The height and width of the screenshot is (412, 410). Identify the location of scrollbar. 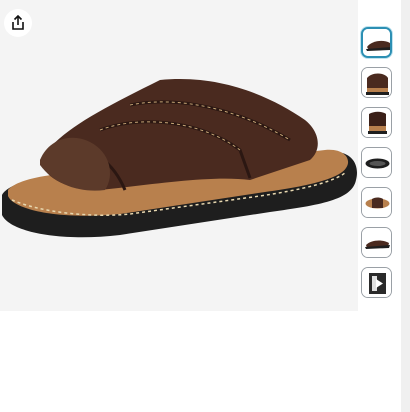
(405, 206).